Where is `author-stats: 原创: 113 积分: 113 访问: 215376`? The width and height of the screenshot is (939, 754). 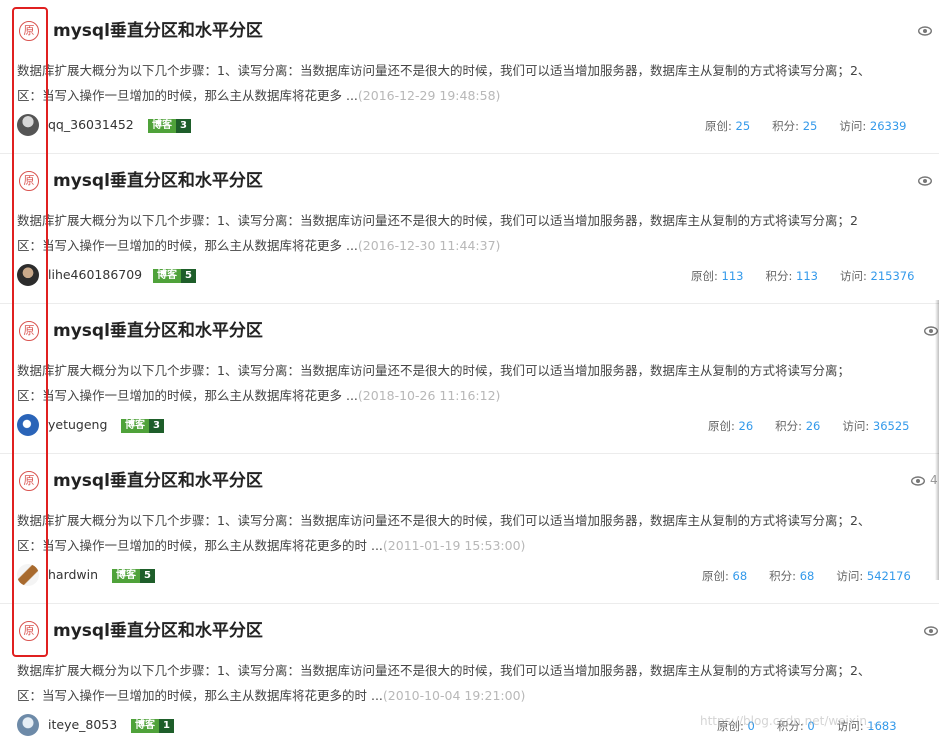 author-stats: 原创: 113 积分: 113 访问: 215376 is located at coordinates (802, 276).